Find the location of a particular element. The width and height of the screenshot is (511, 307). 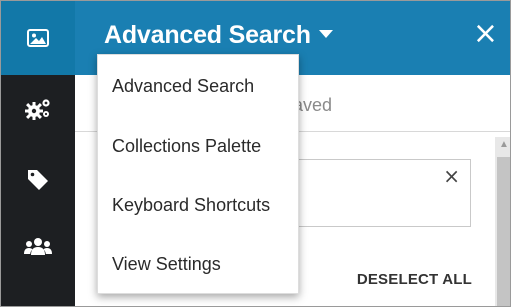

sidebar-item-tags is located at coordinates (38, 179).